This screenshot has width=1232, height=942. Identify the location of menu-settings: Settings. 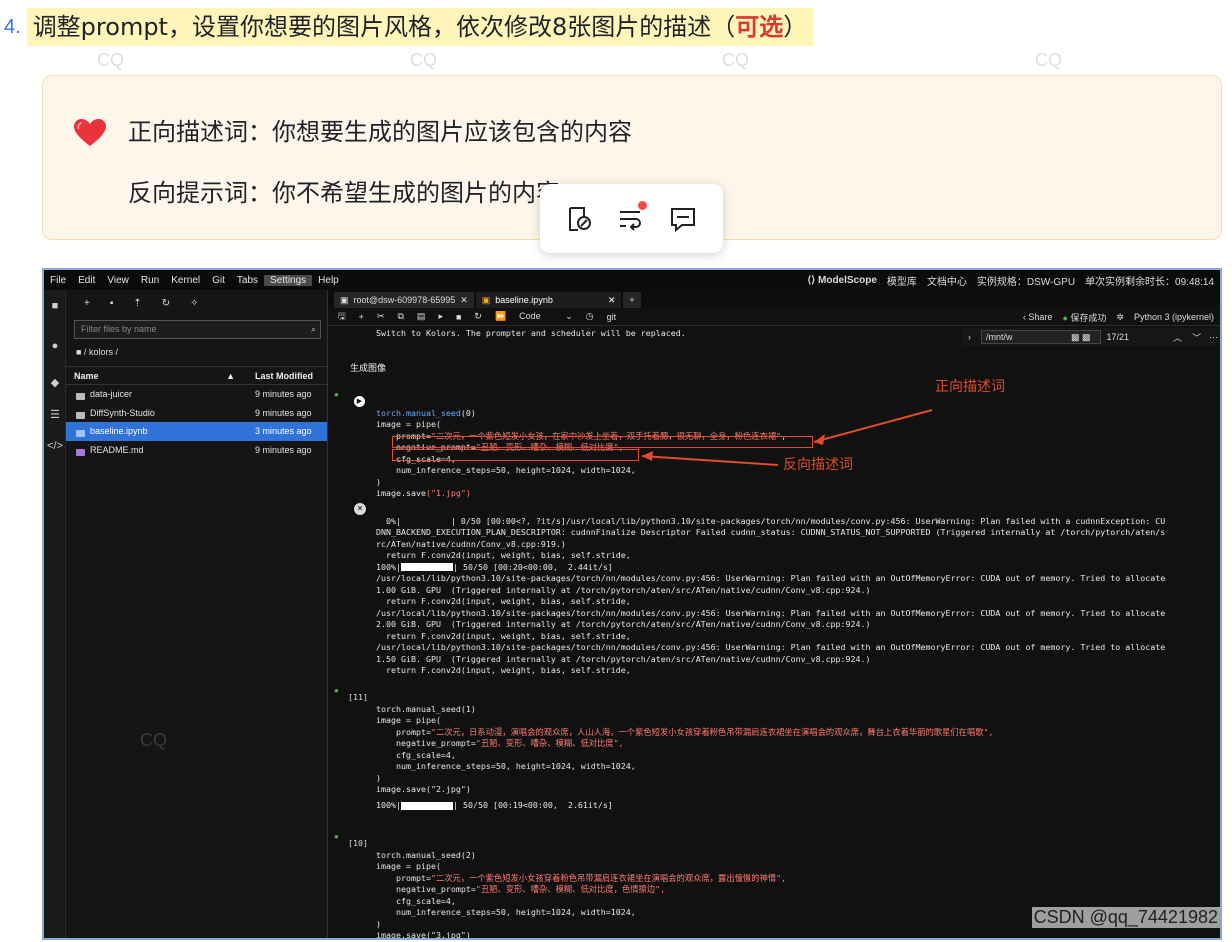
(288, 280).